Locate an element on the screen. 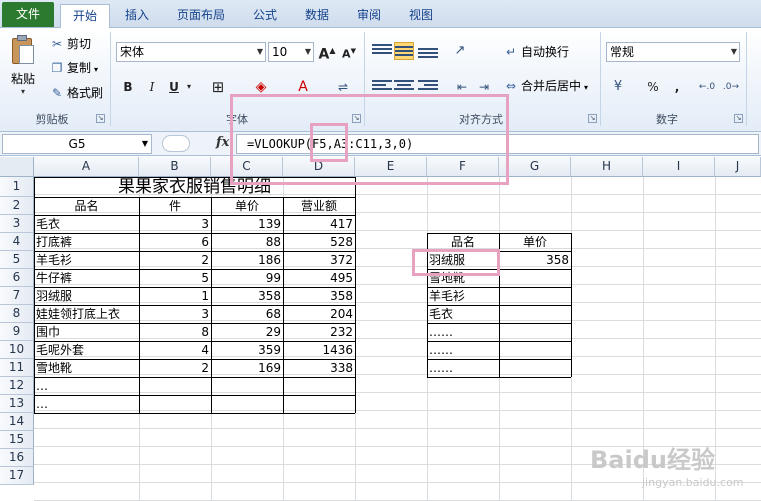 This screenshot has height=501, width=761. table-header-cell: 单价 is located at coordinates (247, 206).